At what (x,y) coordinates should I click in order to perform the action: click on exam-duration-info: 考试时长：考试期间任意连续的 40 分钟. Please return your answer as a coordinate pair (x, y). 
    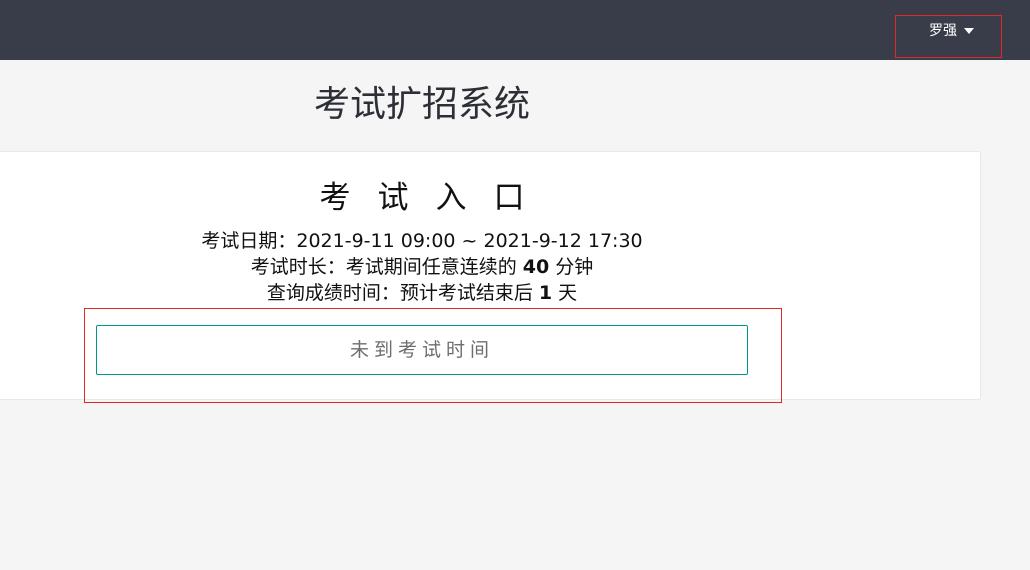
    Looking at the image, I should click on (422, 267).